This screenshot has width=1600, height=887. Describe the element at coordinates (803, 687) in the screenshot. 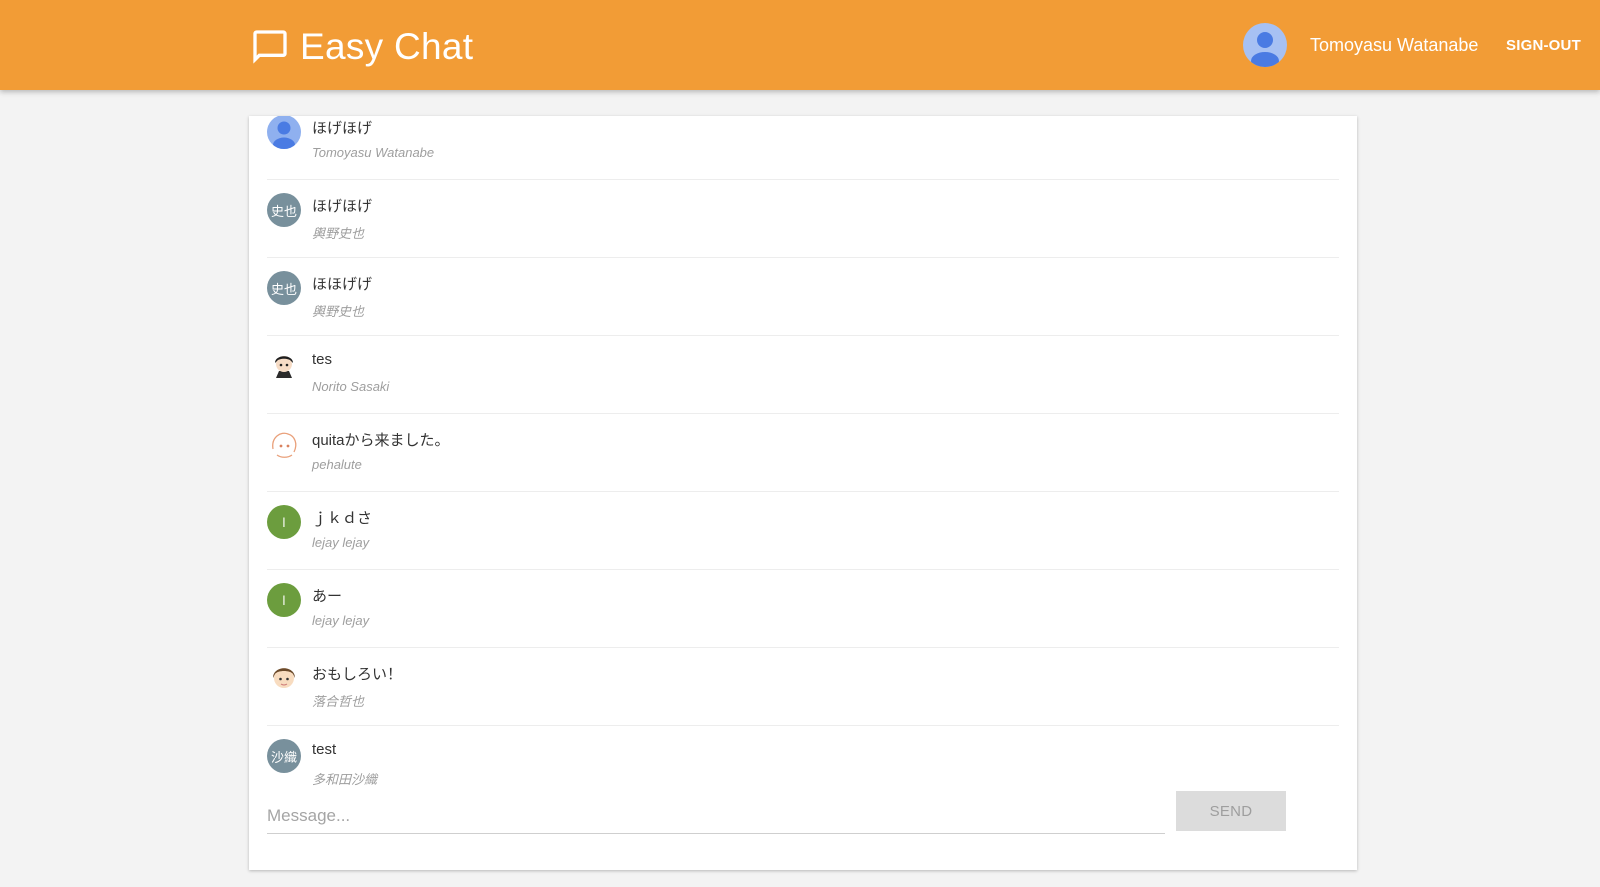

I see `message-item: おもしろい！ 落合哲也` at that location.